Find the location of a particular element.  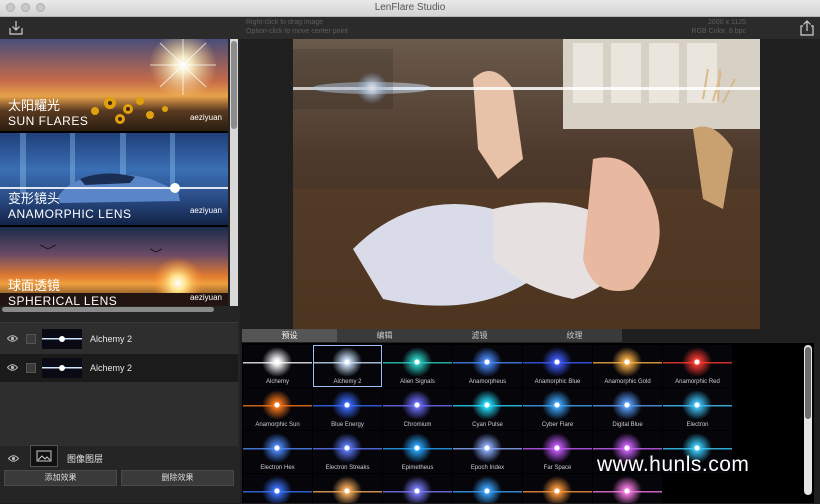

flare-preset-tile: Anamorphic Gold is located at coordinates (627, 366).